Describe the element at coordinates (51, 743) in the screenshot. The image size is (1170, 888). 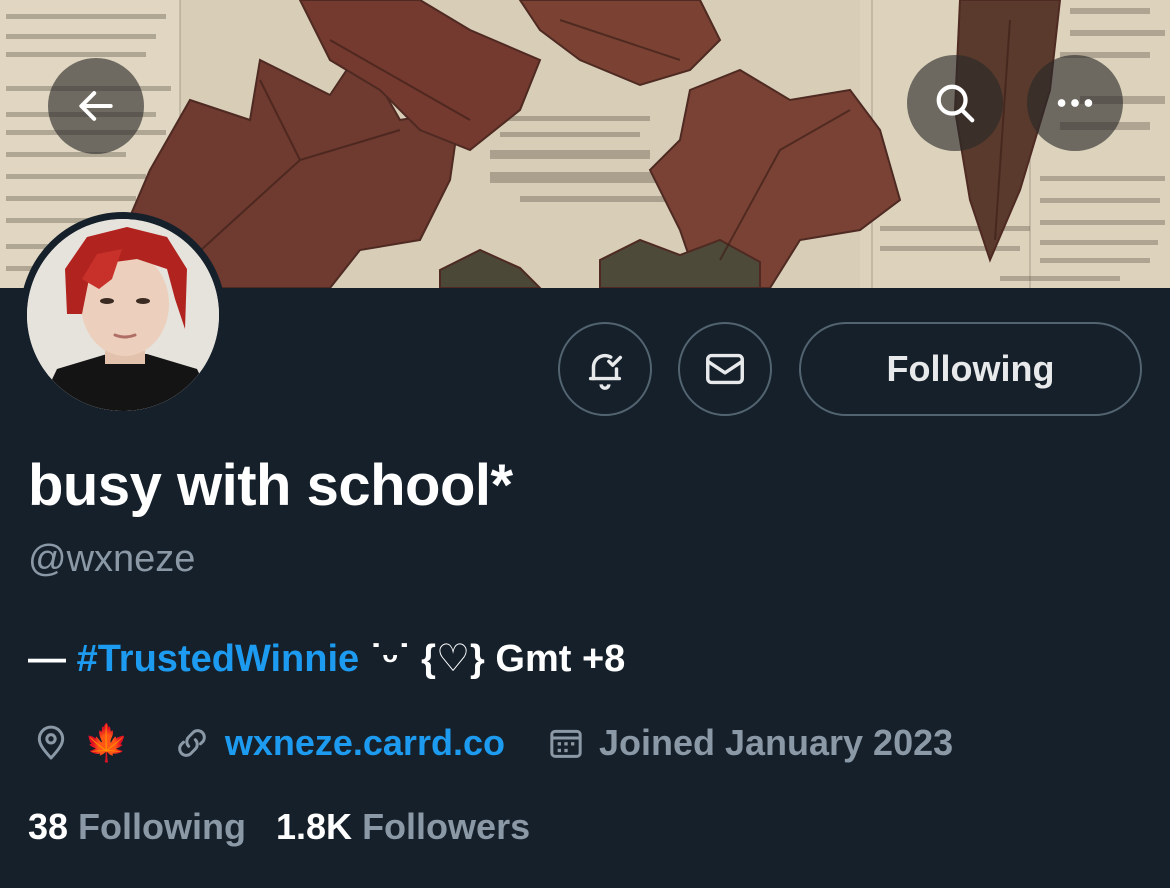
I see `location-pin-icon` at that location.